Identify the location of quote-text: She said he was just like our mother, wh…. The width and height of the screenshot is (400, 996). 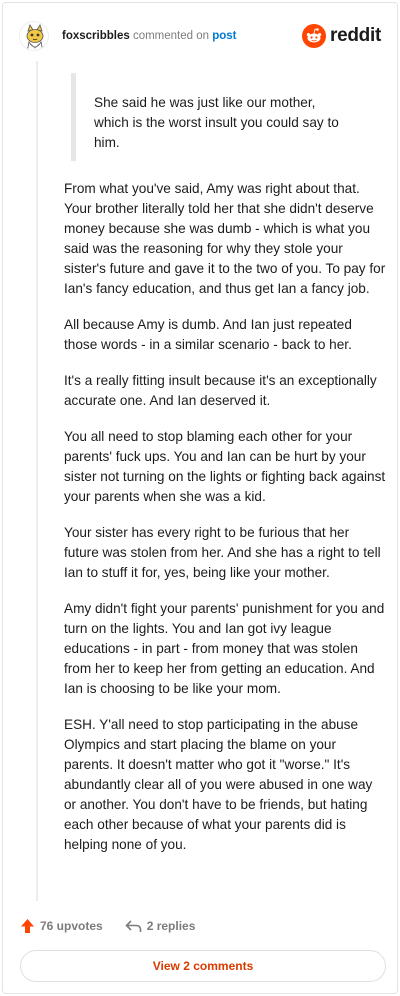
(216, 122).